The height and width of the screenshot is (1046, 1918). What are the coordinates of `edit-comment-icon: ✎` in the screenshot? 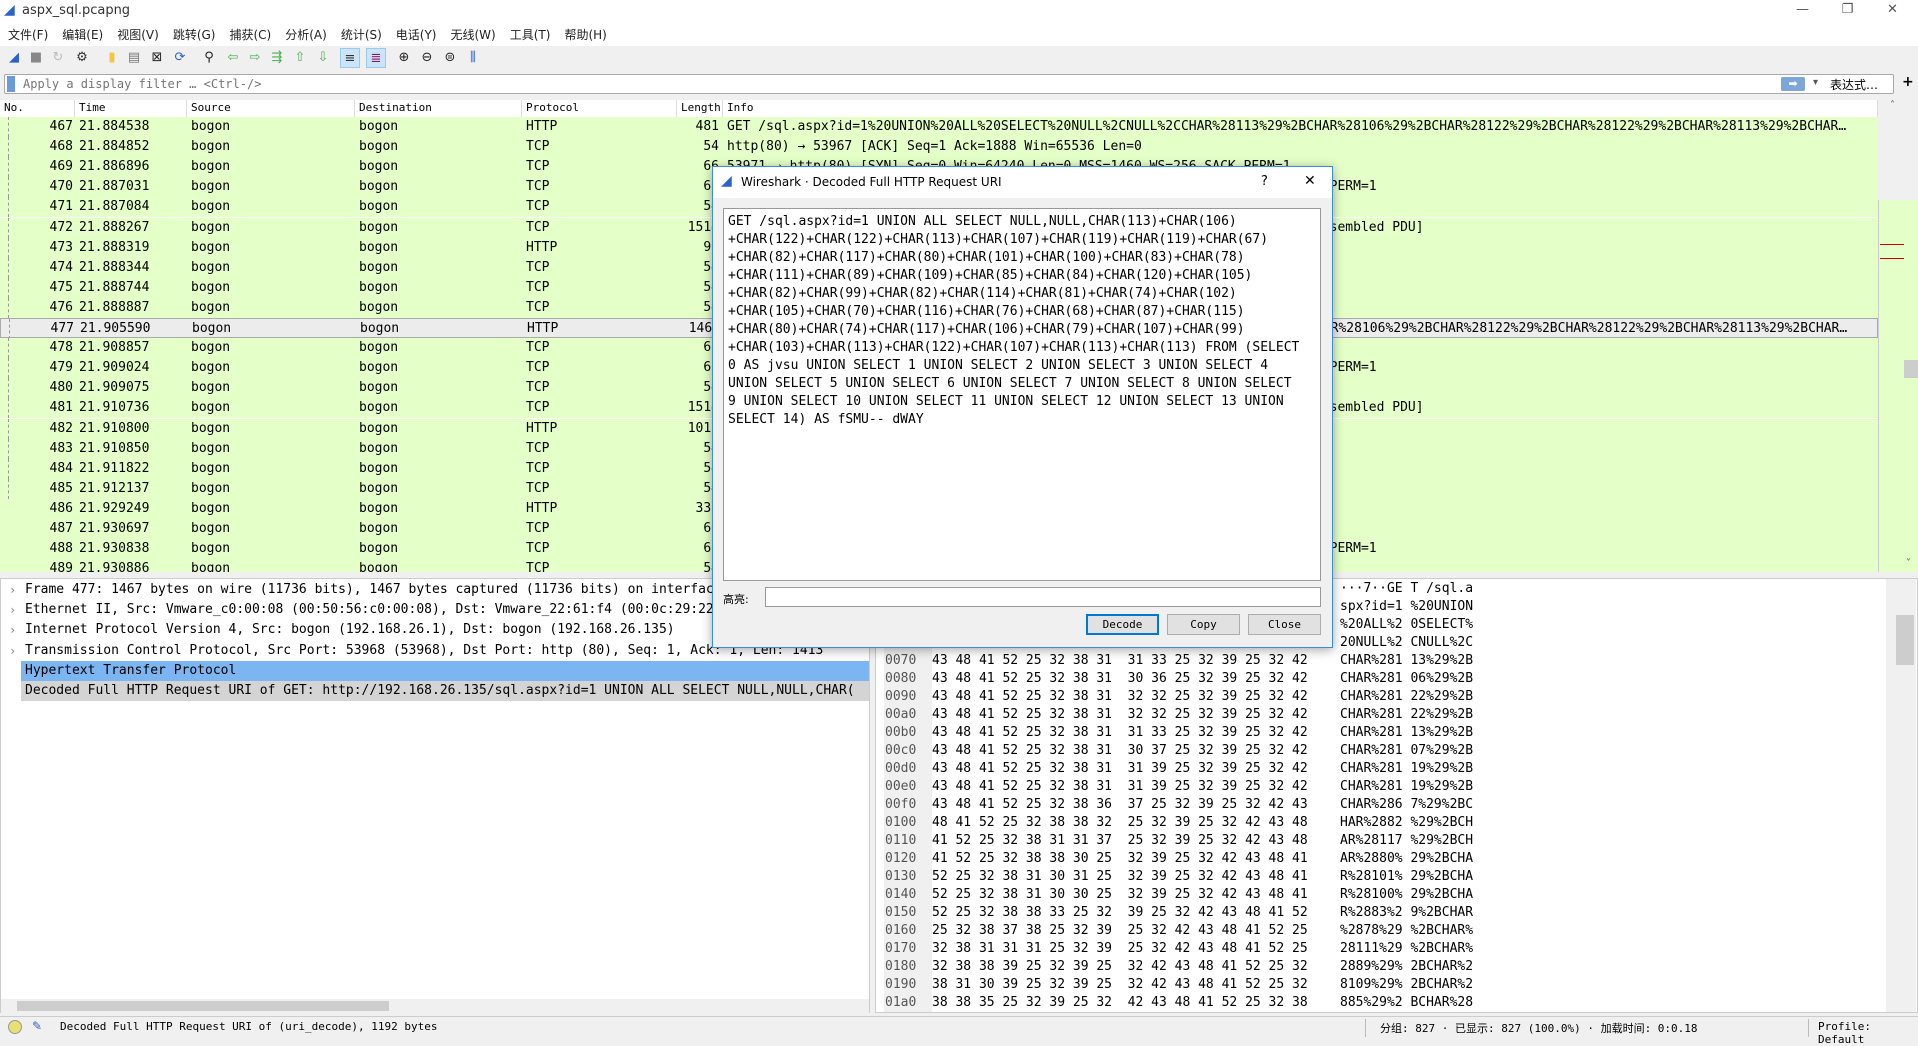 It's located at (37, 1026).